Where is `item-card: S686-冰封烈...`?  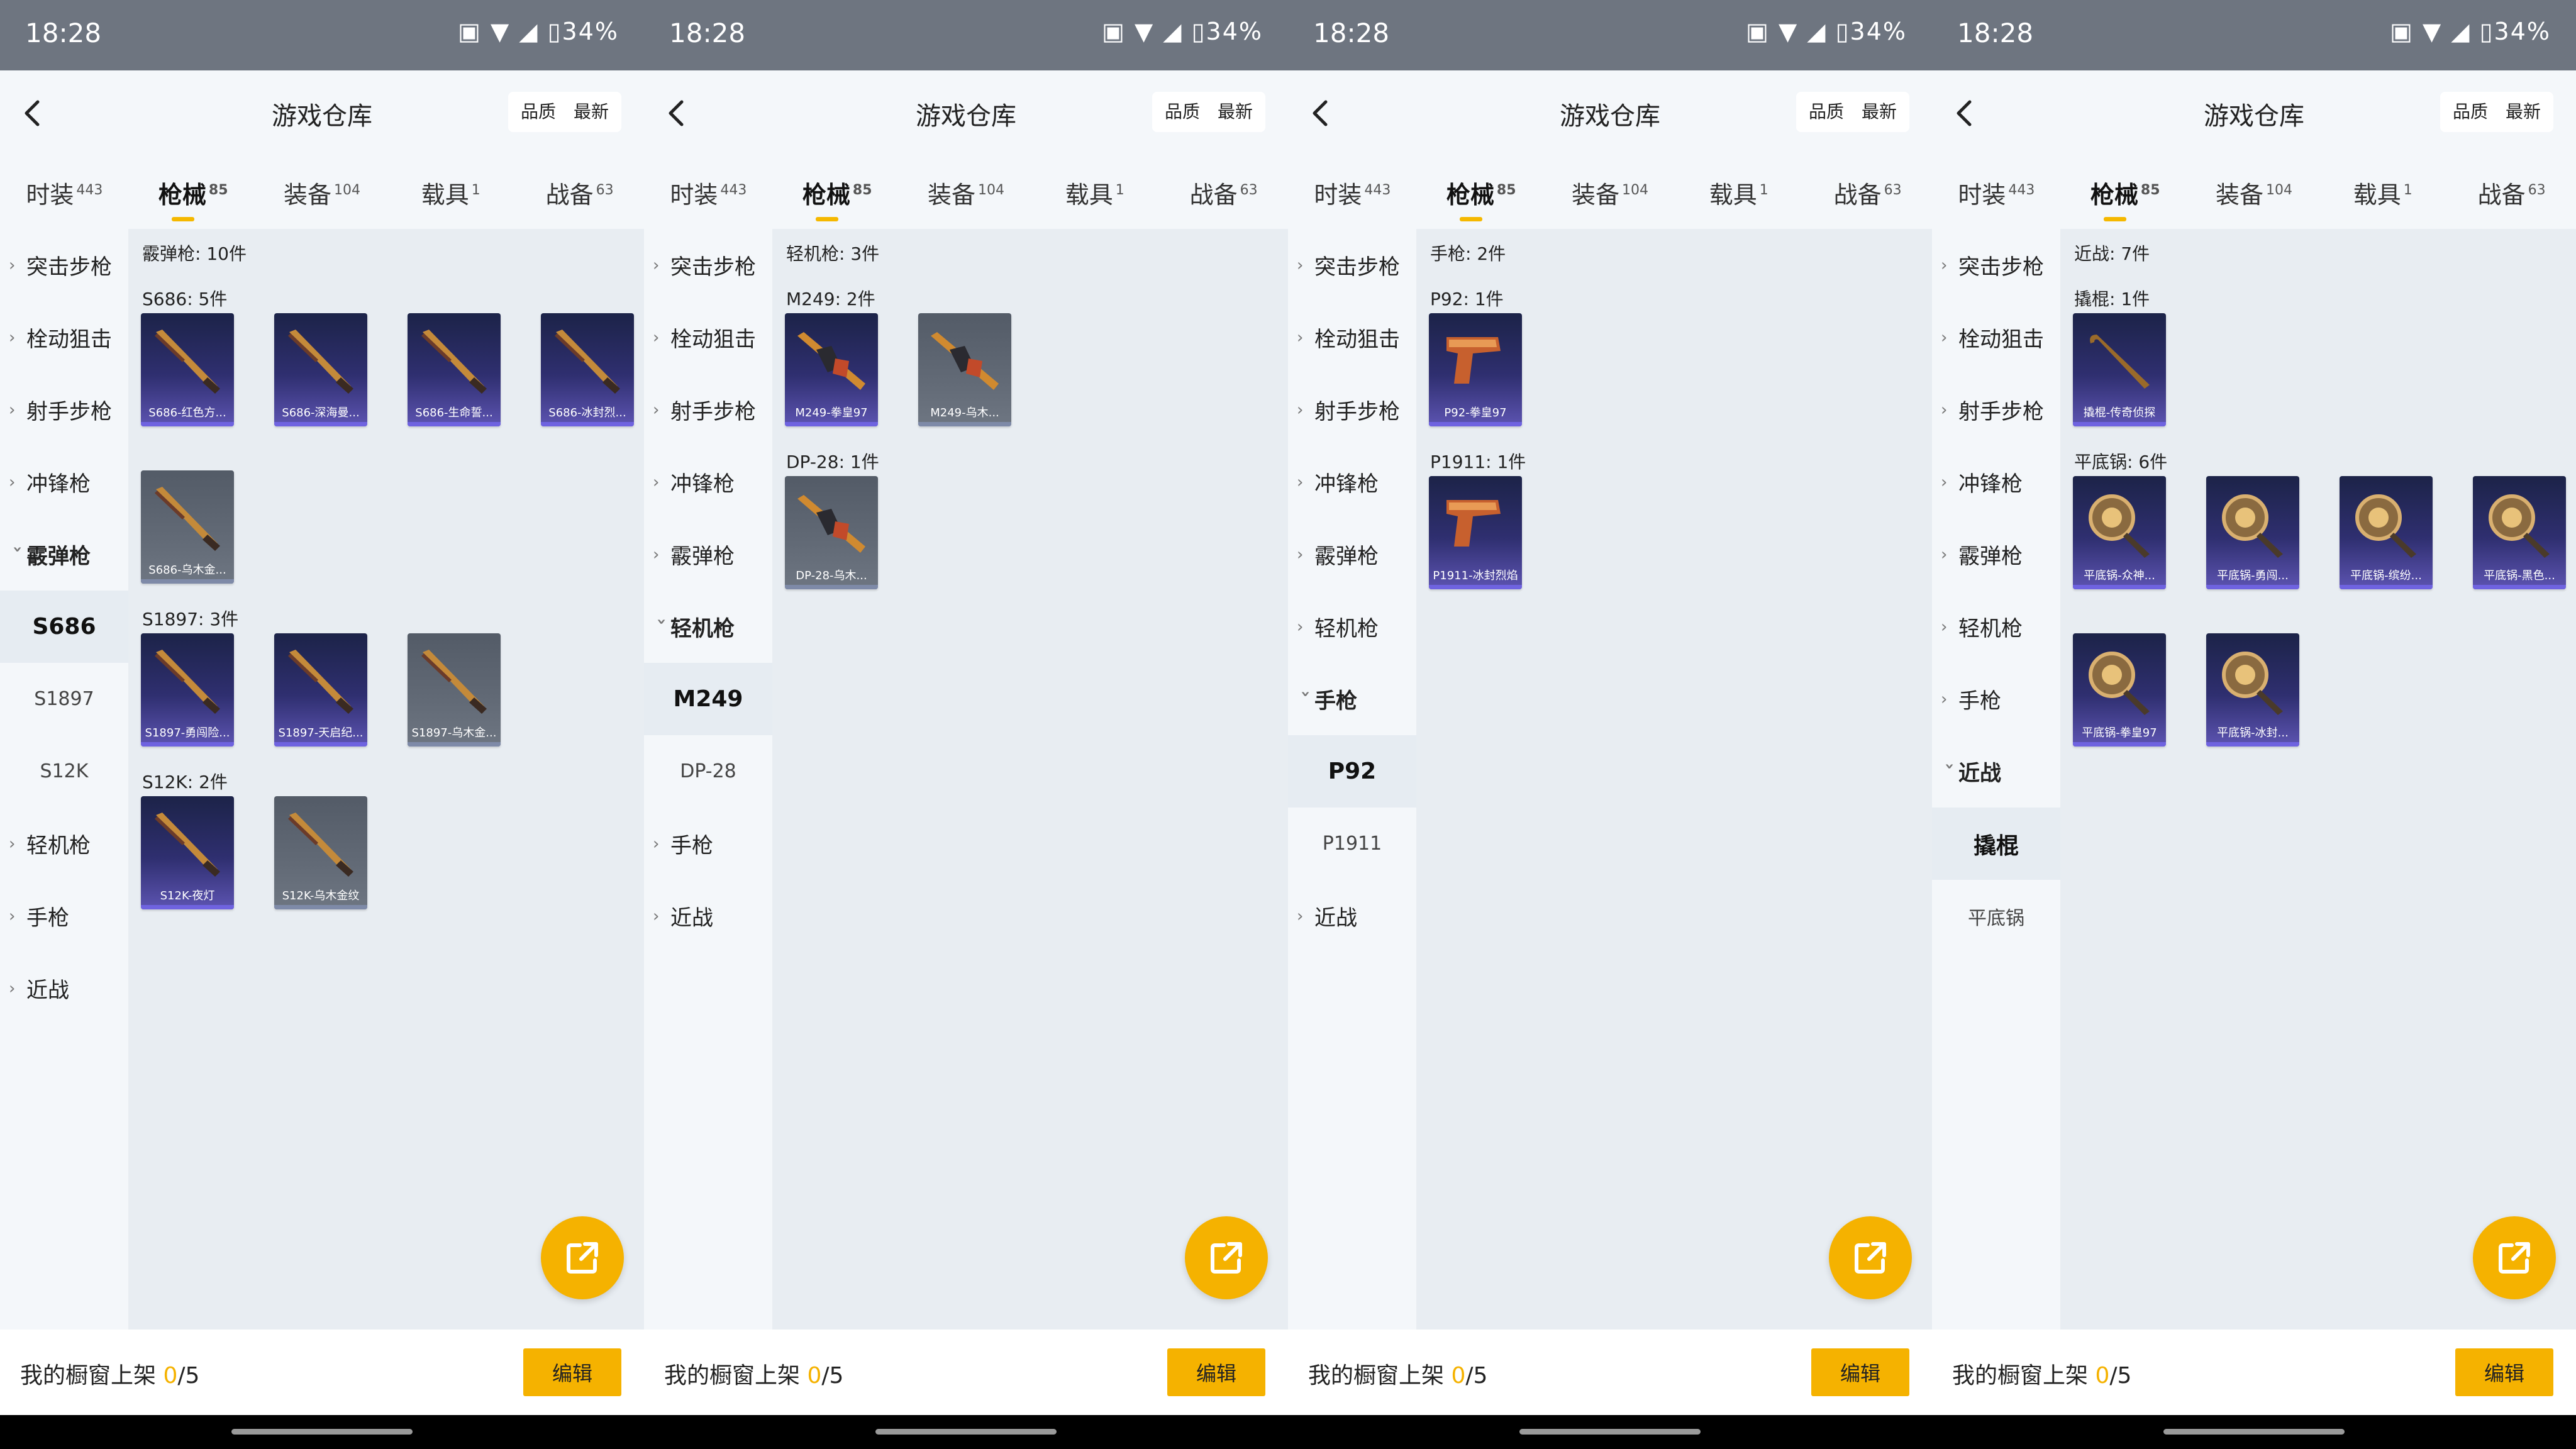 item-card: S686-冰封烈... is located at coordinates (587, 369).